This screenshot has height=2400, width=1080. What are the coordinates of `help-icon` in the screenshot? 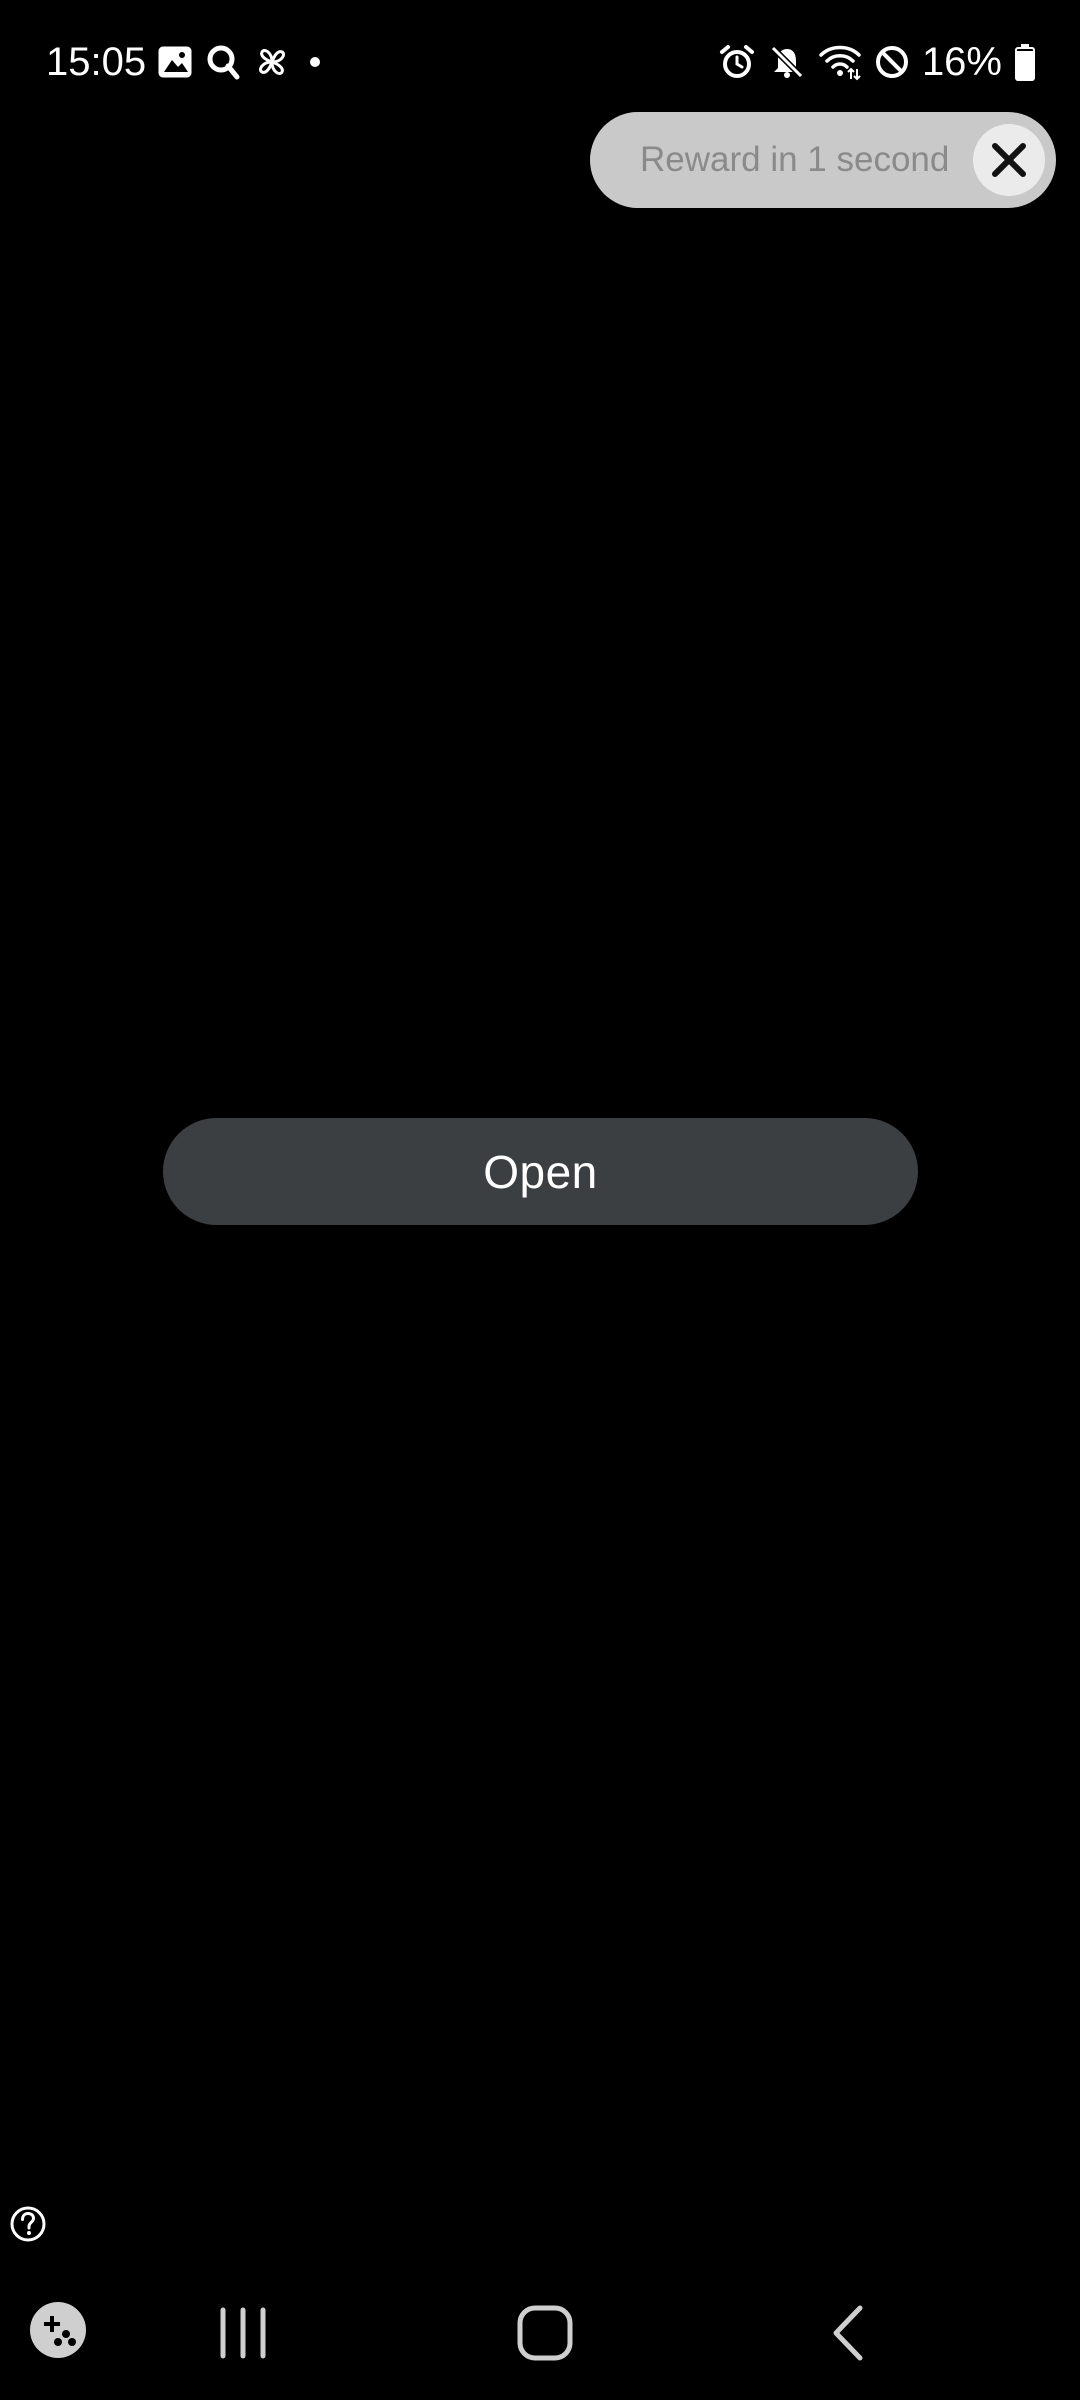 It's located at (28, 2224).